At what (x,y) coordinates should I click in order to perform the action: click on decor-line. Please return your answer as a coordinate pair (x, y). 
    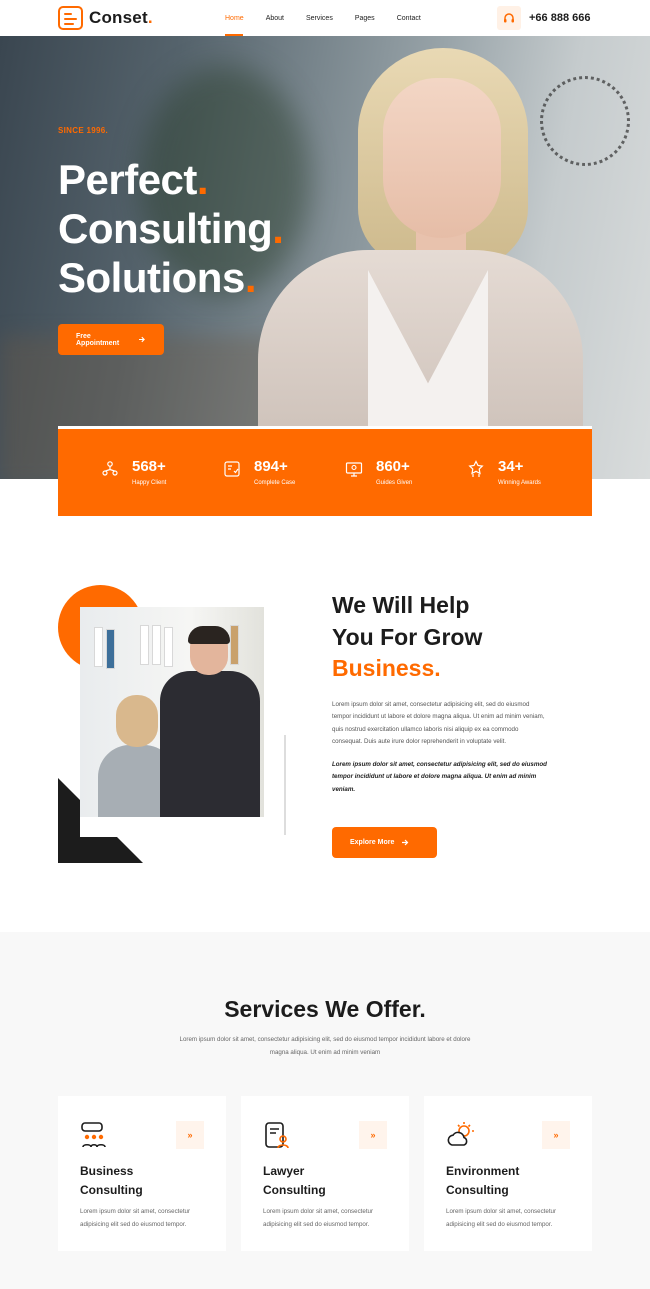
    Looking at the image, I should click on (285, 785).